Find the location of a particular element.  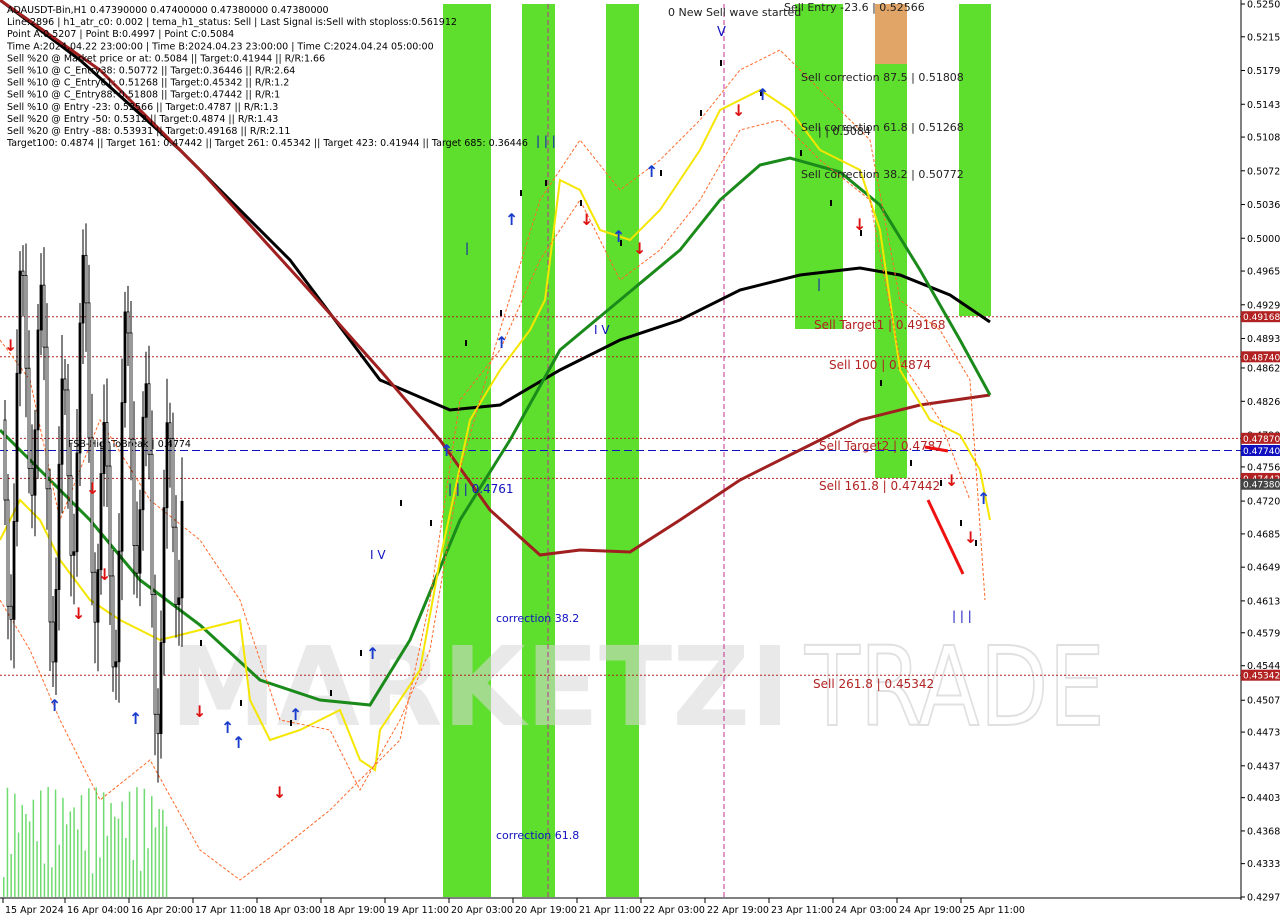

annotation-wave-iv-left: I V is located at coordinates (378, 555).